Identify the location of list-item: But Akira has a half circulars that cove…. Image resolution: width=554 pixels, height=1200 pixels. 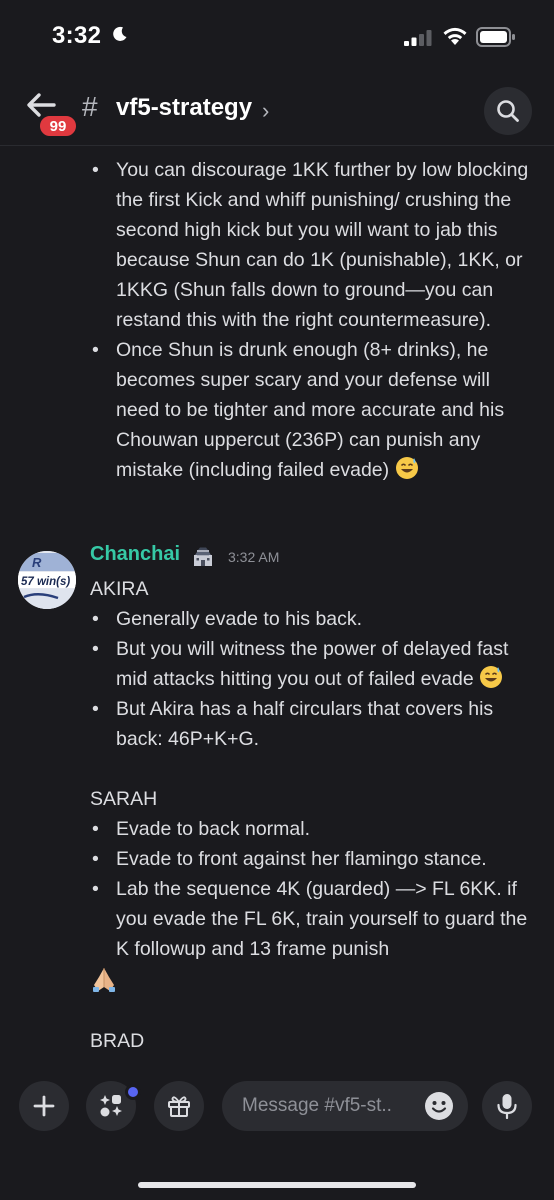
(310, 724).